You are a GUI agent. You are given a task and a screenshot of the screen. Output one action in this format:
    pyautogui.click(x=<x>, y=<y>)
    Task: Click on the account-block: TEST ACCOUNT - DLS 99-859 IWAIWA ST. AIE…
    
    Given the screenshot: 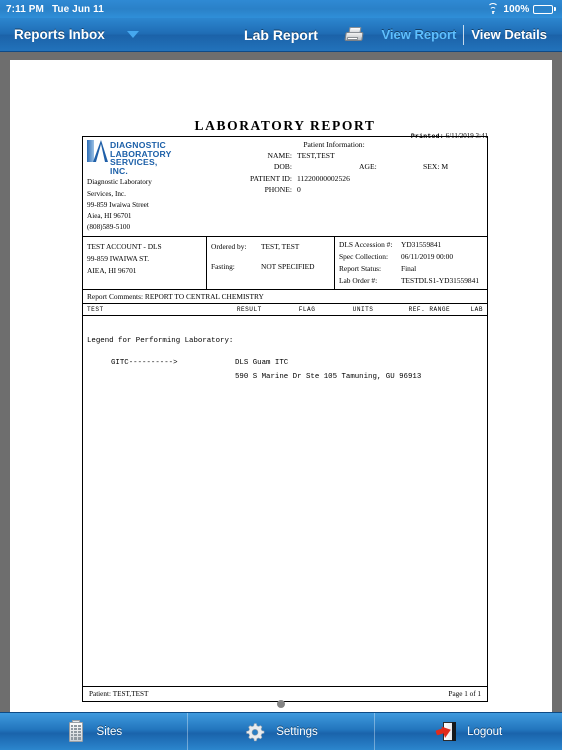 What is the action you would take?
    pyautogui.click(x=145, y=263)
    